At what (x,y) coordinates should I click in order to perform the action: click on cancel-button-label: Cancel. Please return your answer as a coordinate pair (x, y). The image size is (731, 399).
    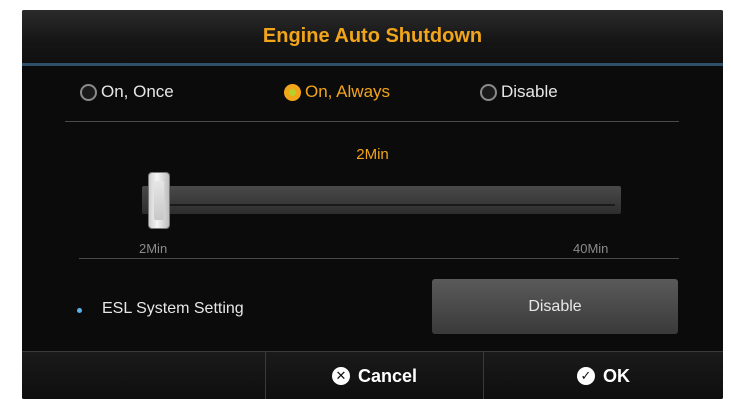
    Looking at the image, I should click on (387, 375).